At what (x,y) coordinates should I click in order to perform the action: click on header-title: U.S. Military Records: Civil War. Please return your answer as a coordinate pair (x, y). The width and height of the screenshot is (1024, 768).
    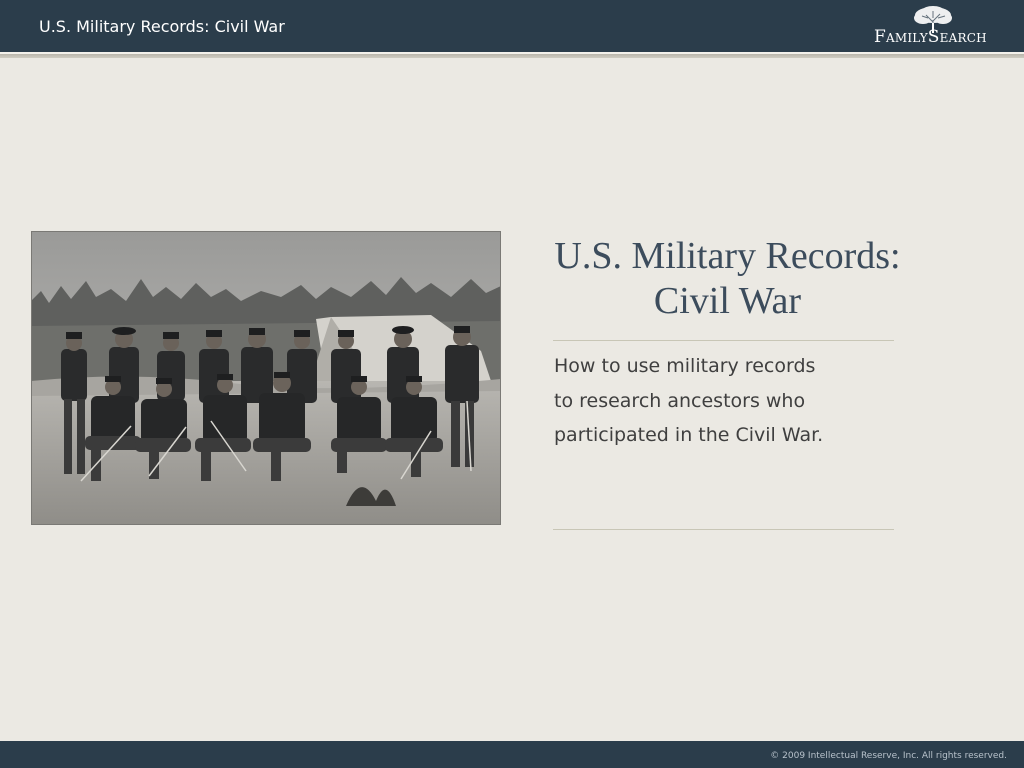
    Looking at the image, I should click on (162, 26).